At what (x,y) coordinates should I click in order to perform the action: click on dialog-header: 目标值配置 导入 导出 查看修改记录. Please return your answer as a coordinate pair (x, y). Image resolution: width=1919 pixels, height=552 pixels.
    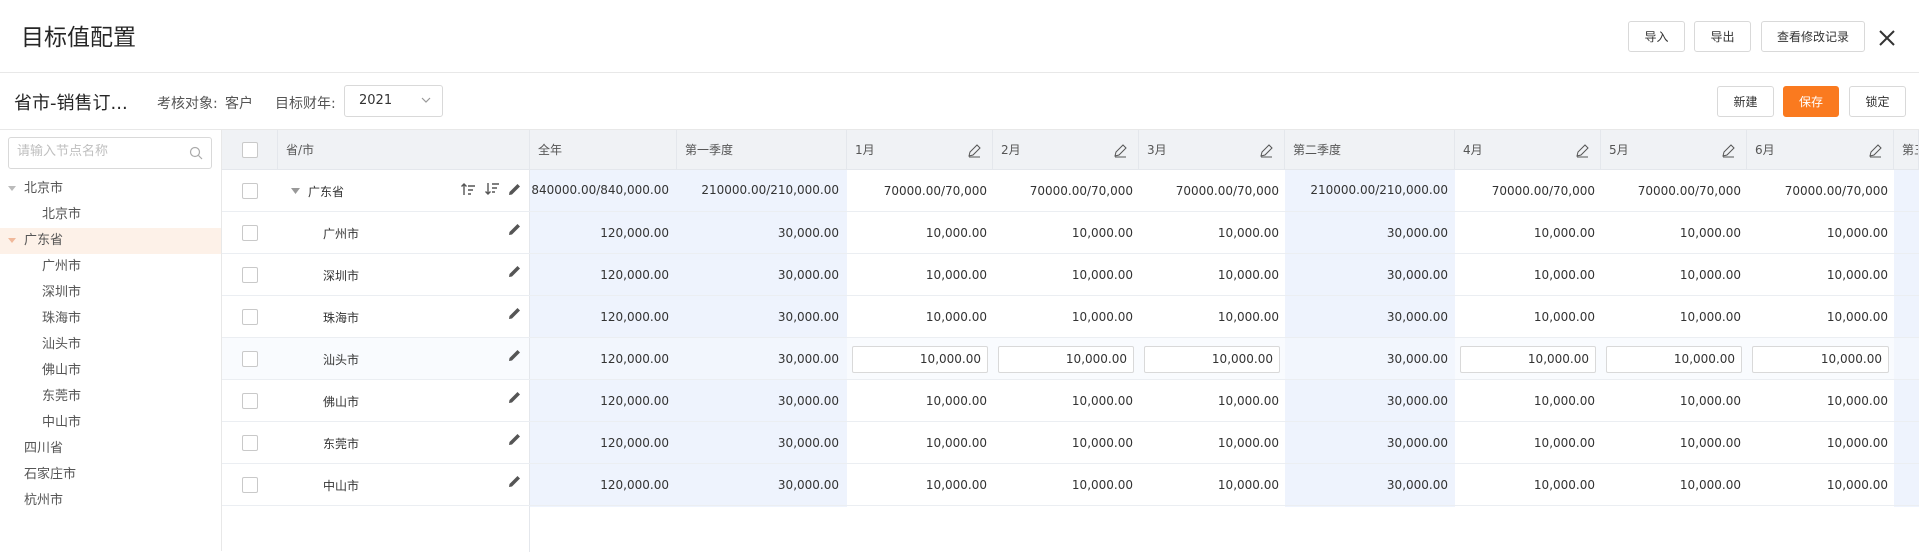
    Looking at the image, I should click on (959, 36).